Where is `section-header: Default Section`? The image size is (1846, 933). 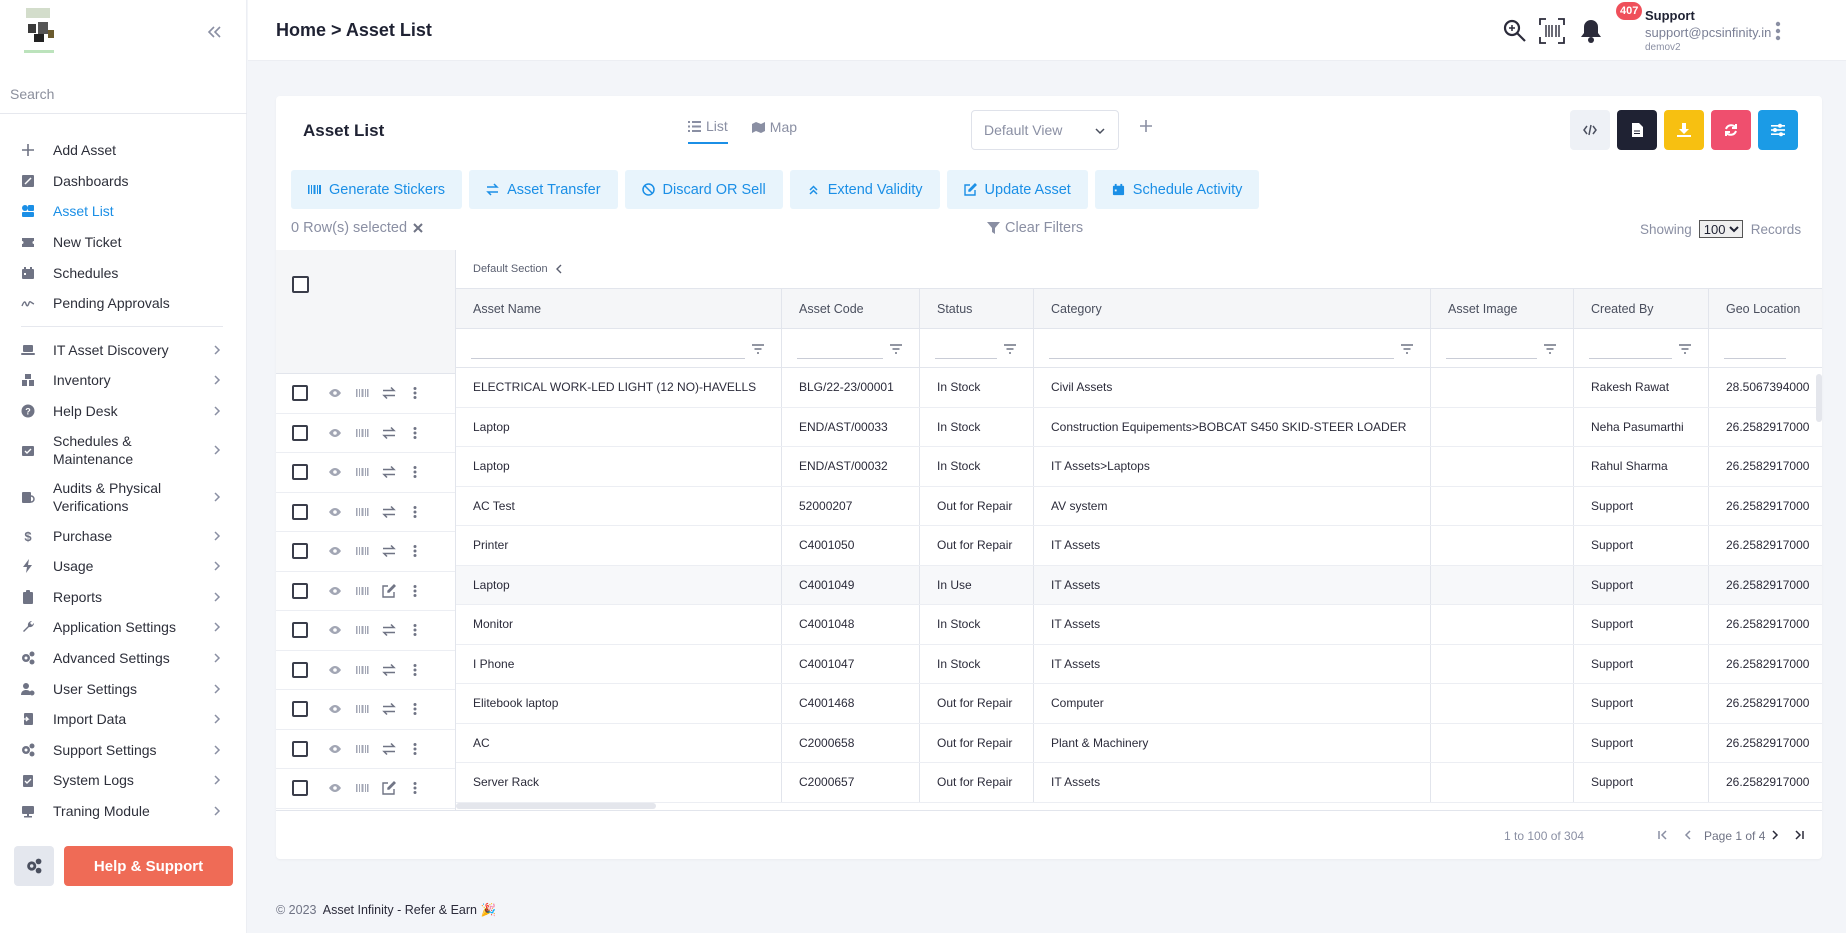
section-header: Default Section is located at coordinates (1139, 269).